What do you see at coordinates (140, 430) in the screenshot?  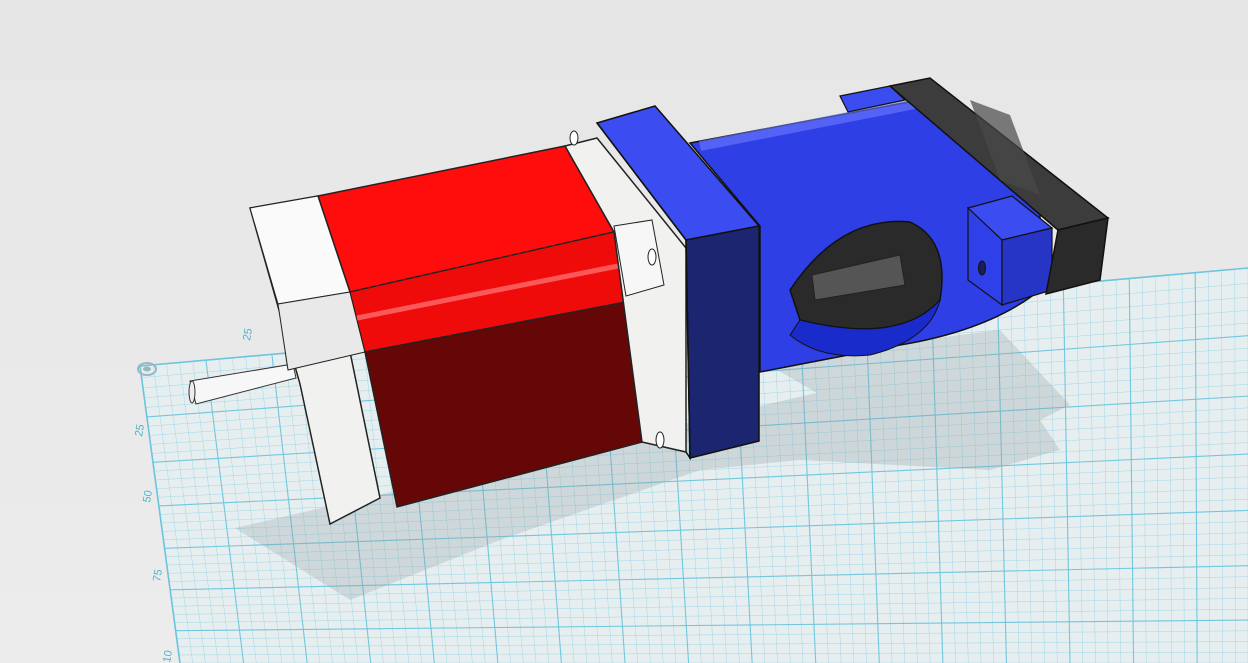 I see `grid-label-left-25: 25` at bounding box center [140, 430].